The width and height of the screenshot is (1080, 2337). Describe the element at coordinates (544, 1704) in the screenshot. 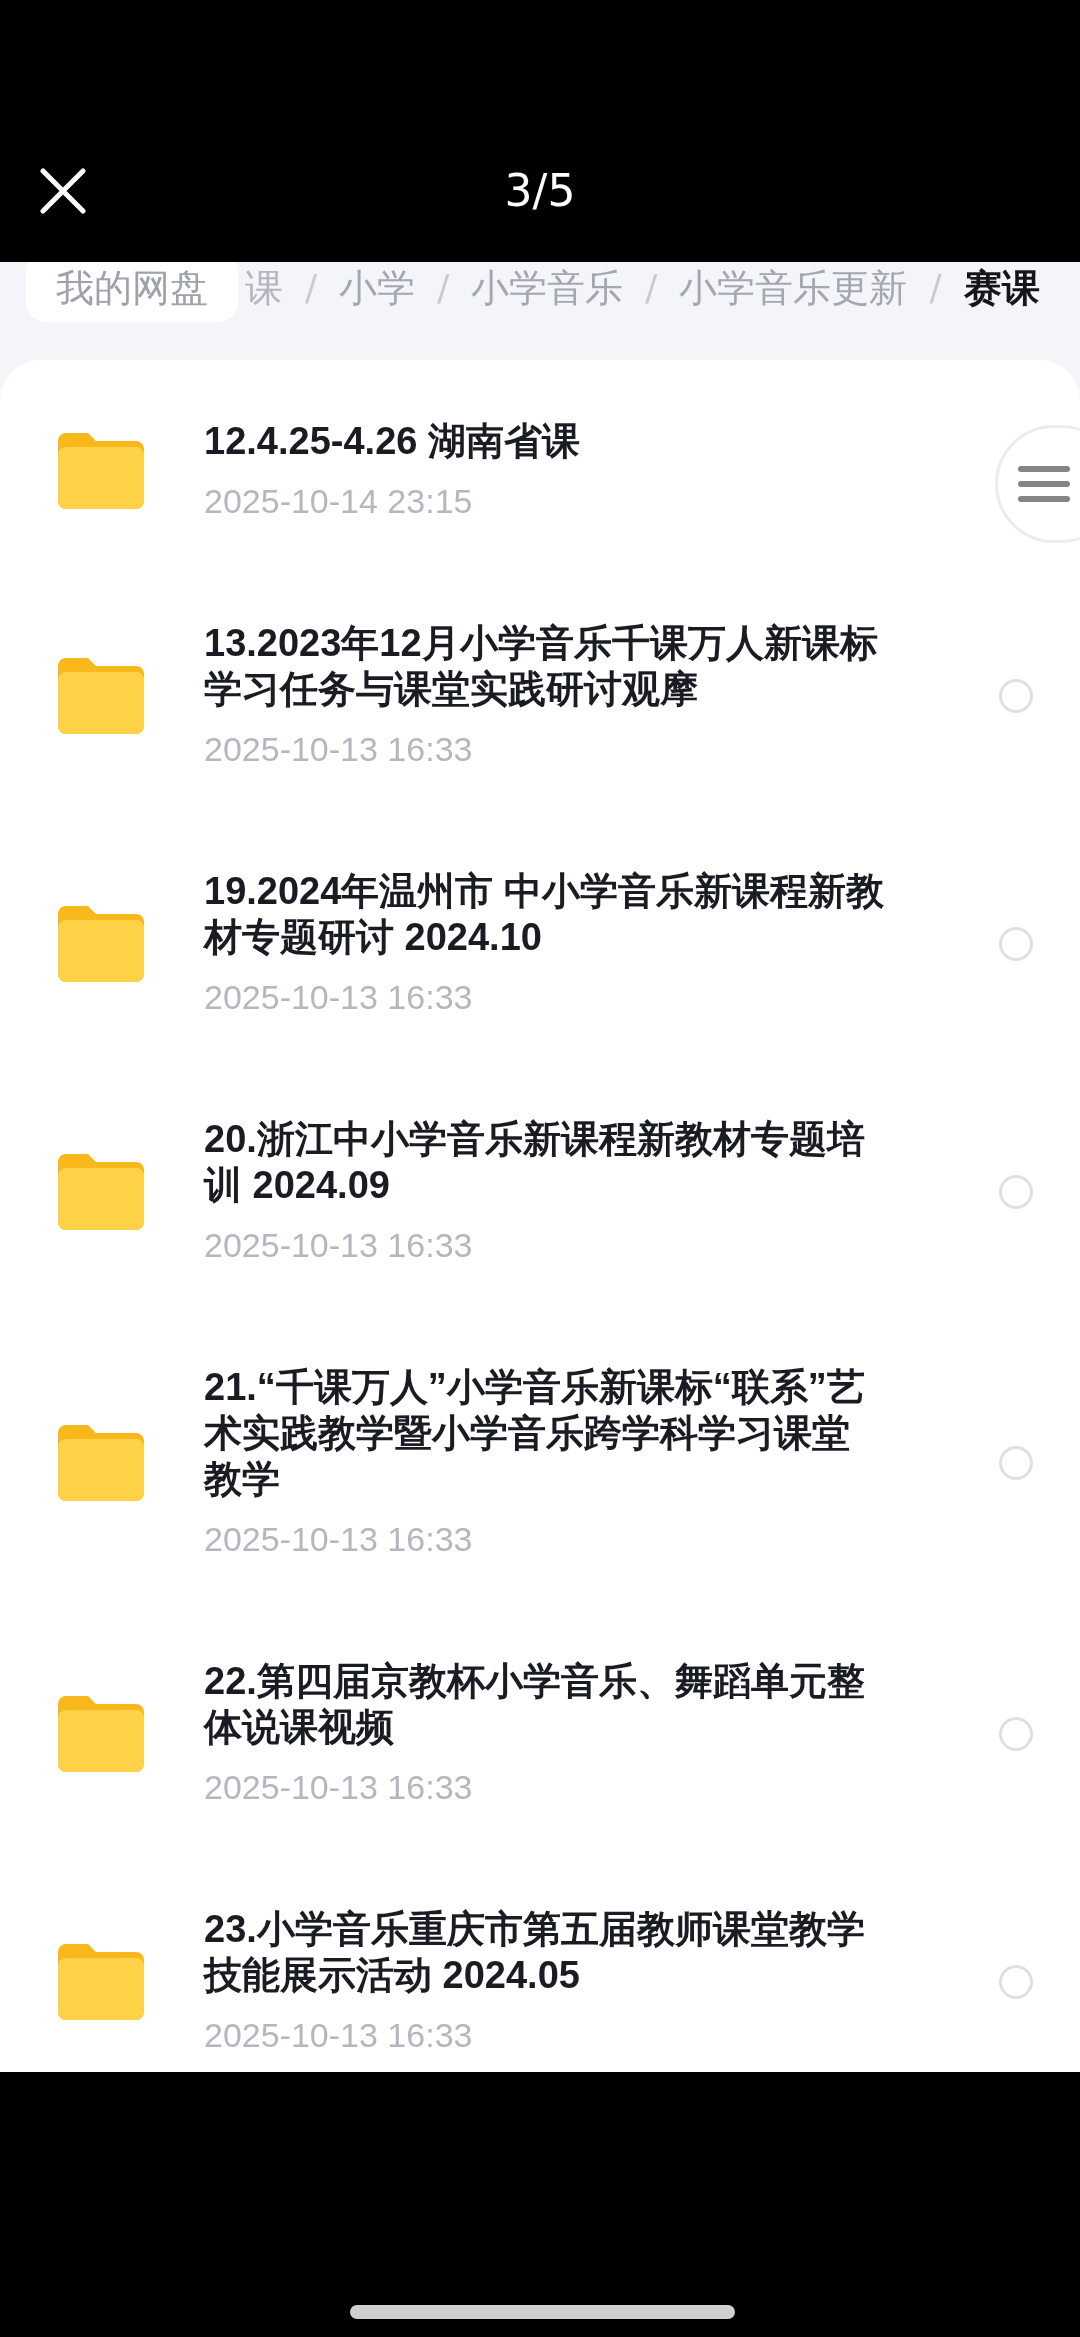

I see `folder-name: 22.第四届京教杯小学音乐、舞蹈单元整体说课视频` at that location.